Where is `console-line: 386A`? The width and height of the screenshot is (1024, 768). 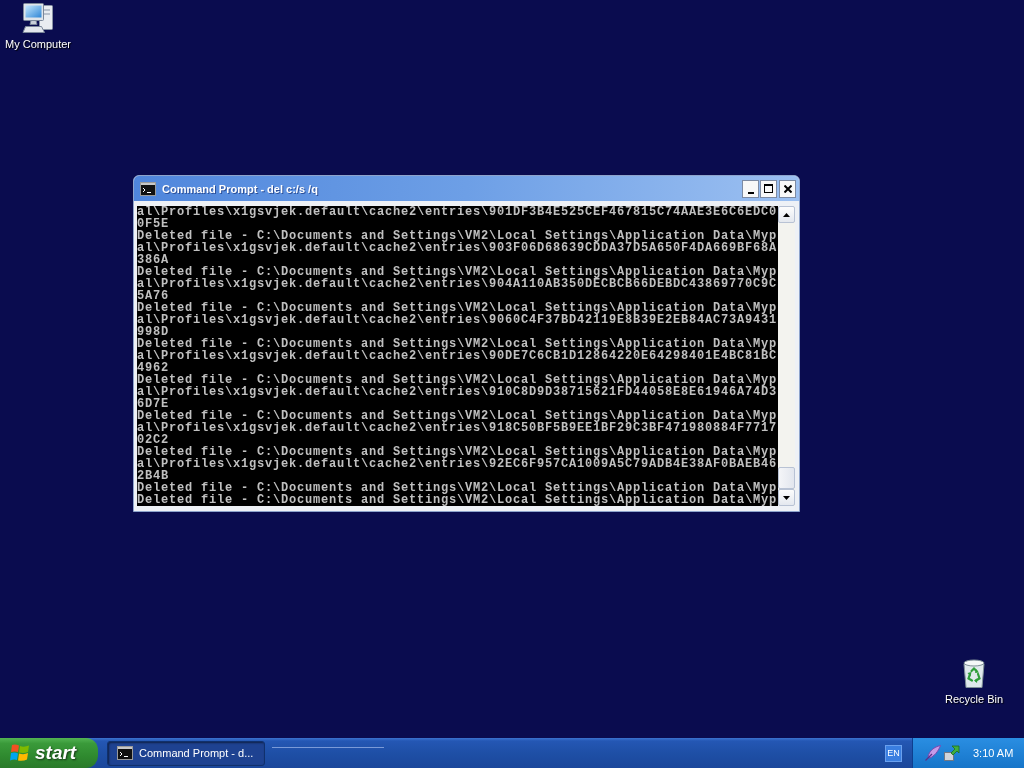 console-line: 386A is located at coordinates (153, 260).